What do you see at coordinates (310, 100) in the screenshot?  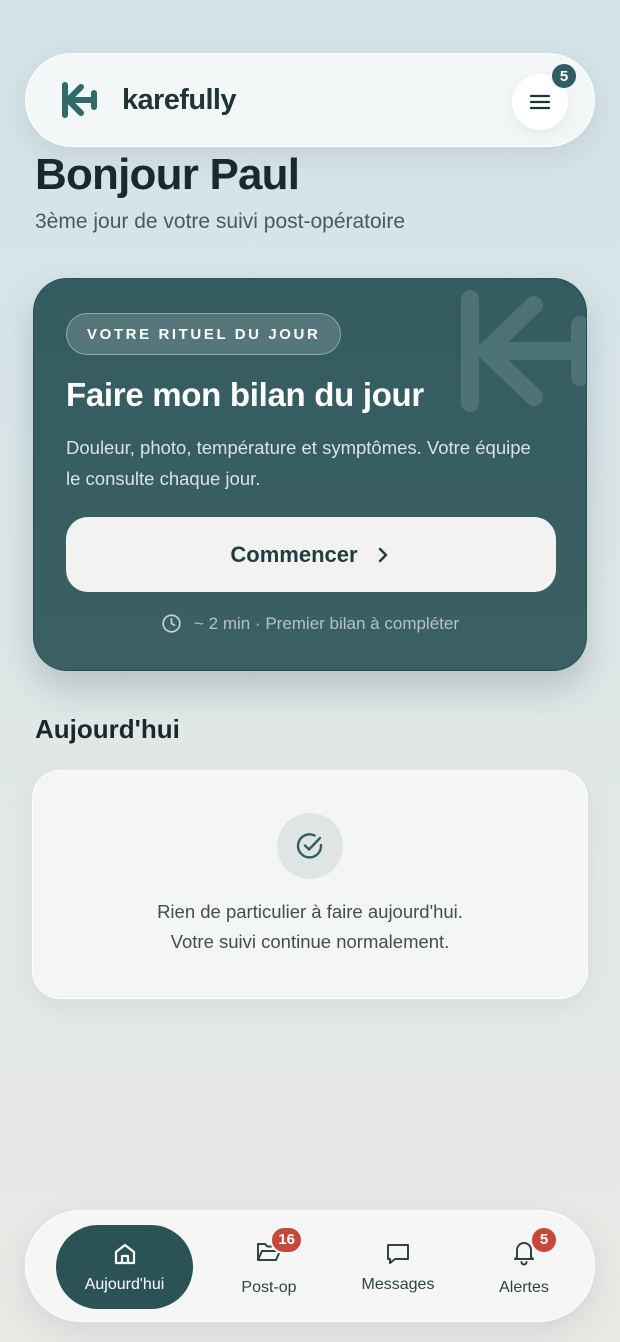 I see `top-bar: karefully 5` at bounding box center [310, 100].